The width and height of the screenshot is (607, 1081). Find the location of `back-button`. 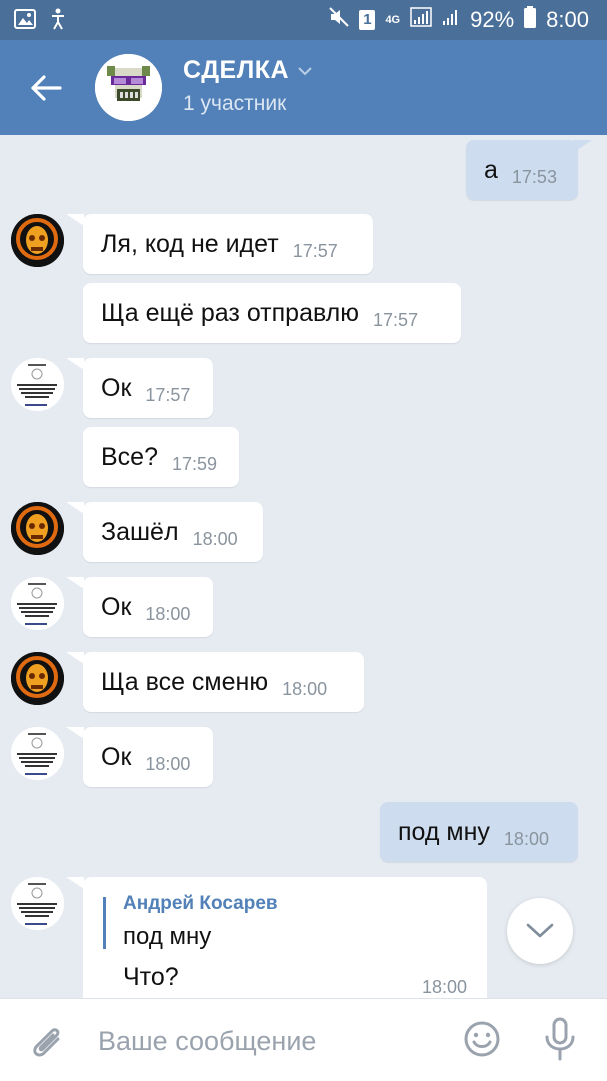

back-button is located at coordinates (46, 88).